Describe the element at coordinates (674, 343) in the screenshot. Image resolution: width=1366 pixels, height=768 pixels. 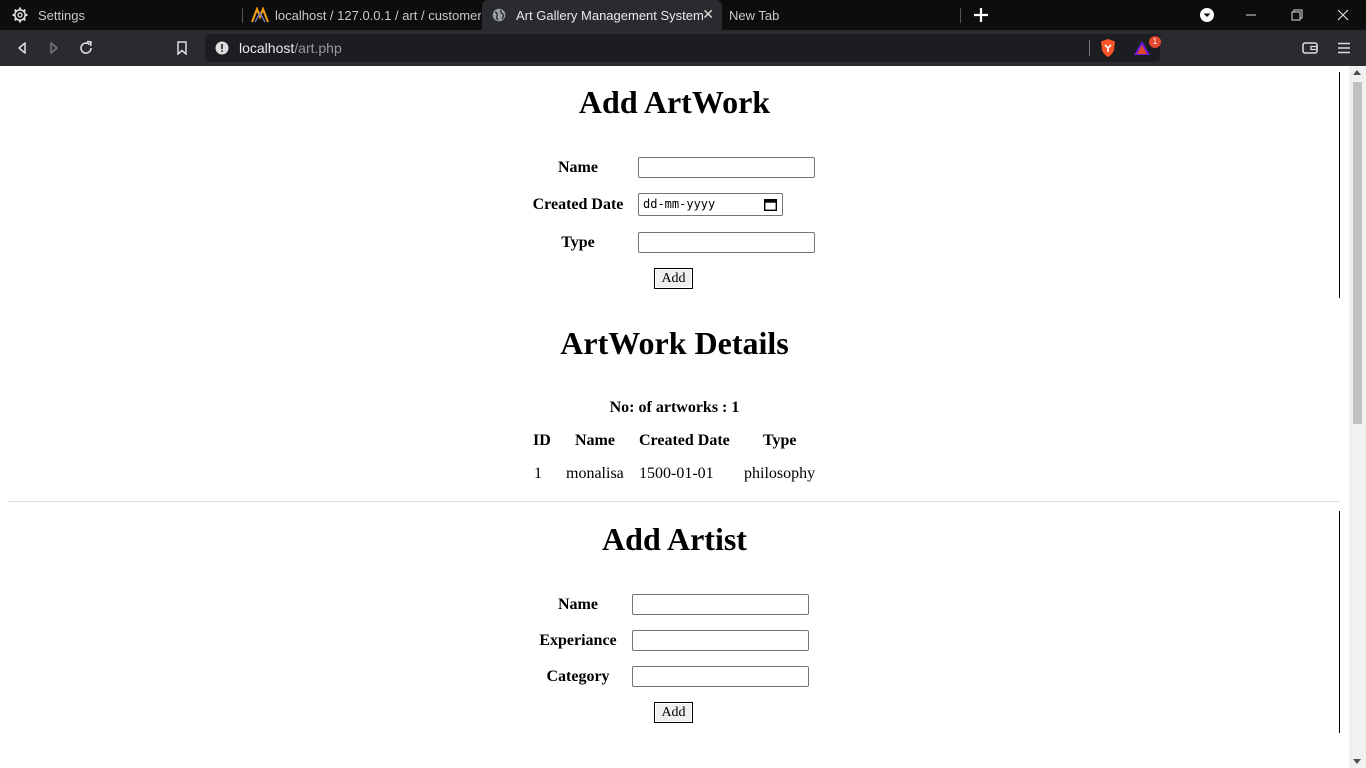
I see `artwork-details-title: ArtWork Details` at that location.